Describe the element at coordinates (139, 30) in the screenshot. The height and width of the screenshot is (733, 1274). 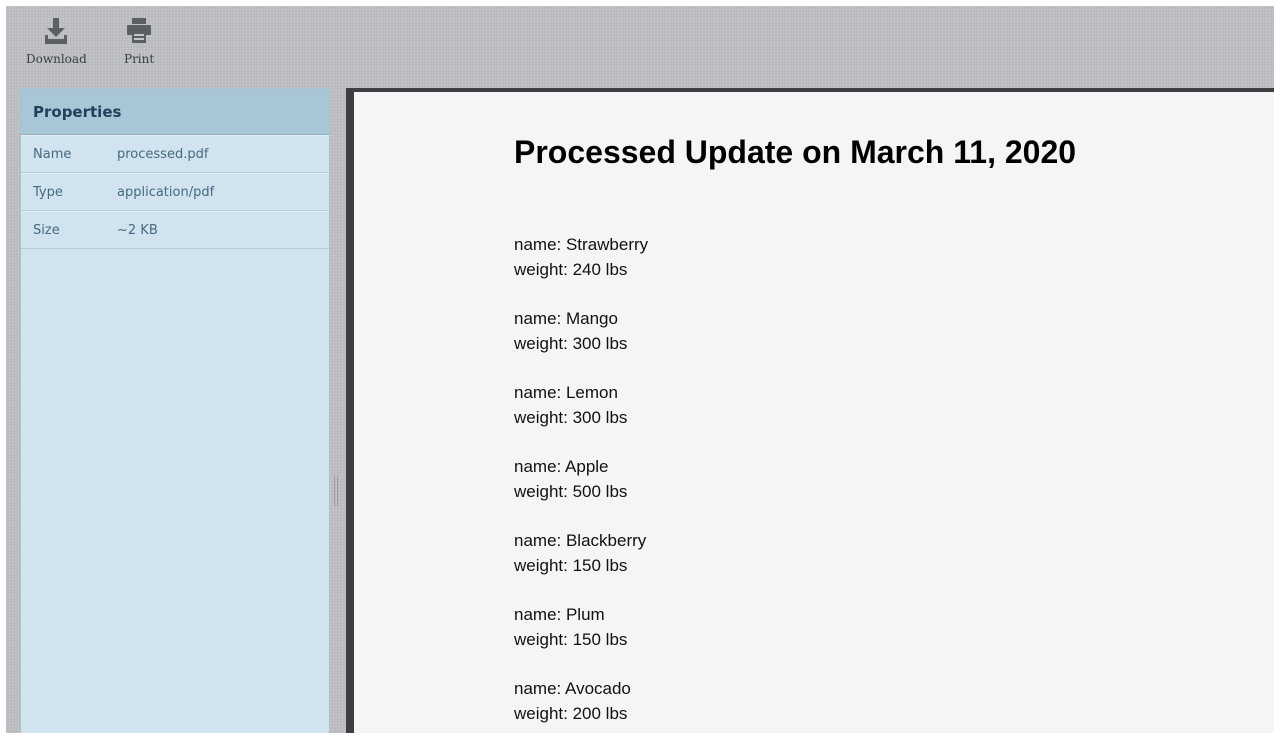
I see `printer-icon` at that location.